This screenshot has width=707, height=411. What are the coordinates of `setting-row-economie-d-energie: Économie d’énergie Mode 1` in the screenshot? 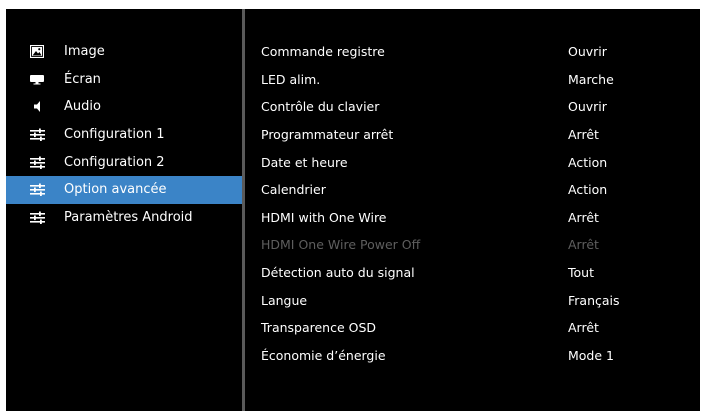 It's located at (476, 356).